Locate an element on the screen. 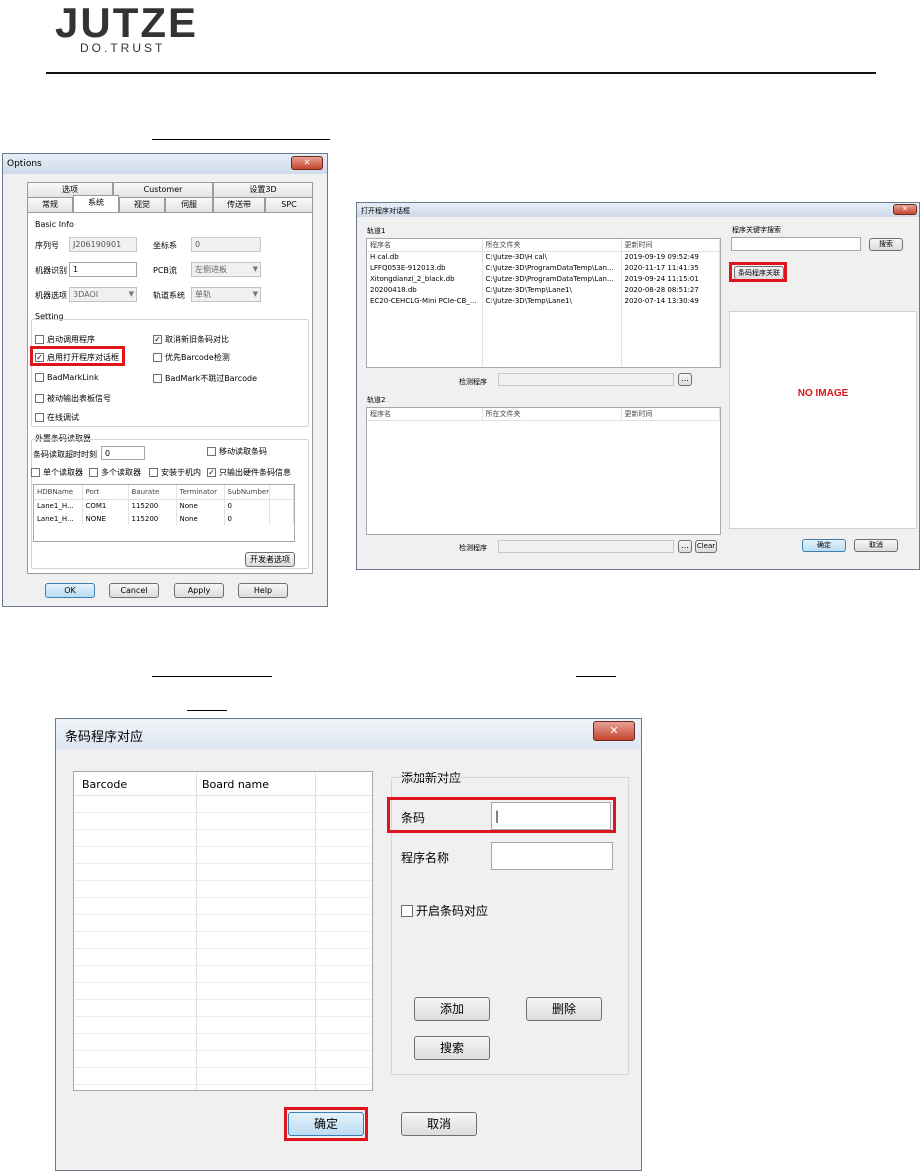  install-internal-checkbox: 安装于机内 is located at coordinates (175, 472).